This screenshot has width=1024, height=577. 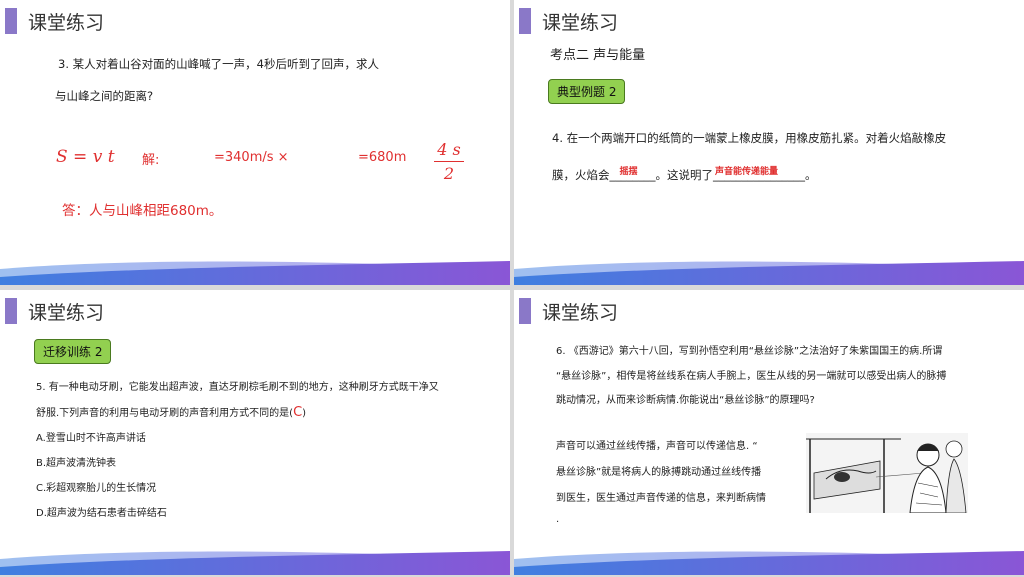 What do you see at coordinates (657, 446) in the screenshot?
I see `answer-line-1: 声音可以通过丝线传播，声音可以传递信息. “` at bounding box center [657, 446].